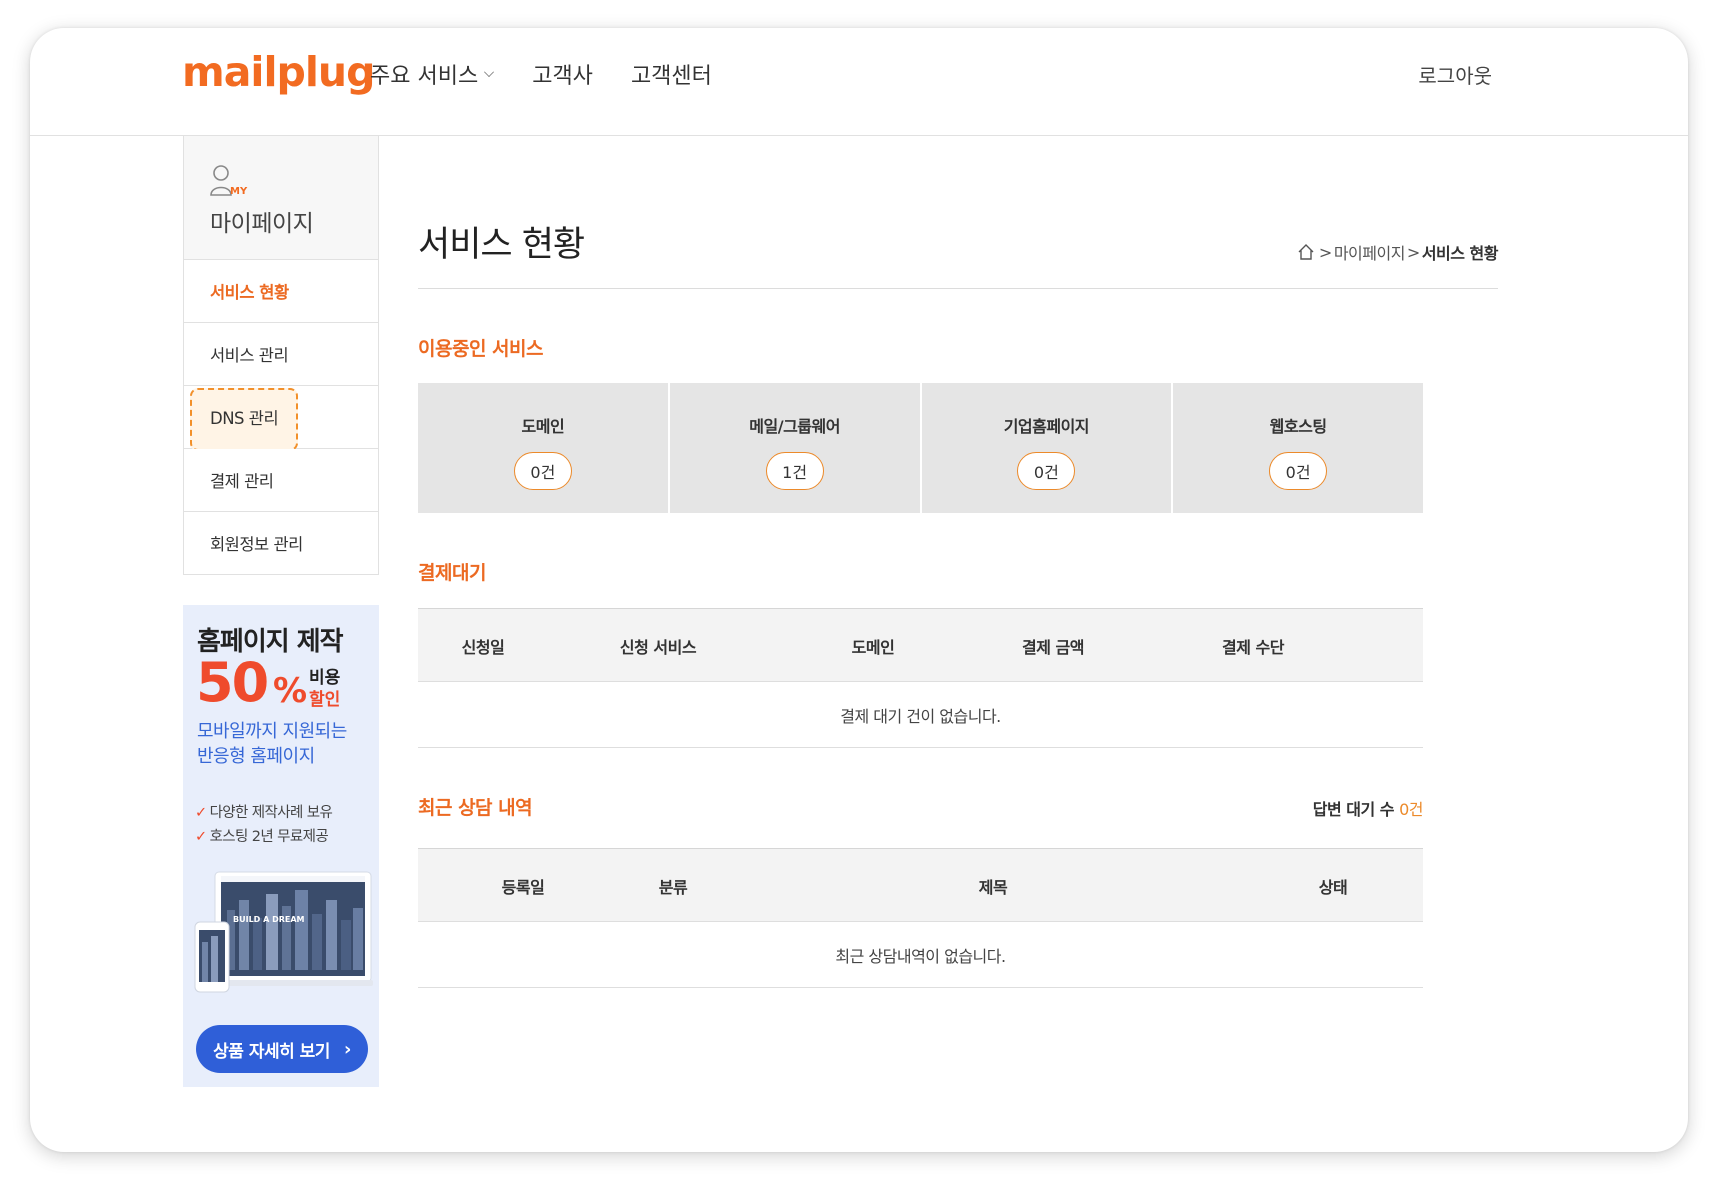 The width and height of the screenshot is (1718, 1179). What do you see at coordinates (480, 349) in the screenshot?
I see `in-use-services-title: 이용중인 서비스` at bounding box center [480, 349].